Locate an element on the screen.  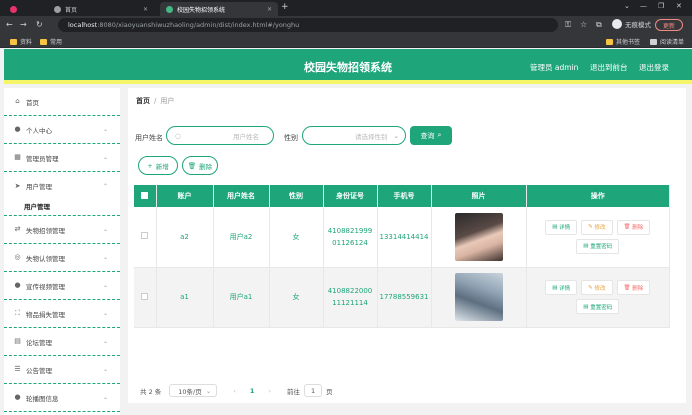
sidebar-item-label: 管理员管理 is located at coordinates (42, 158).